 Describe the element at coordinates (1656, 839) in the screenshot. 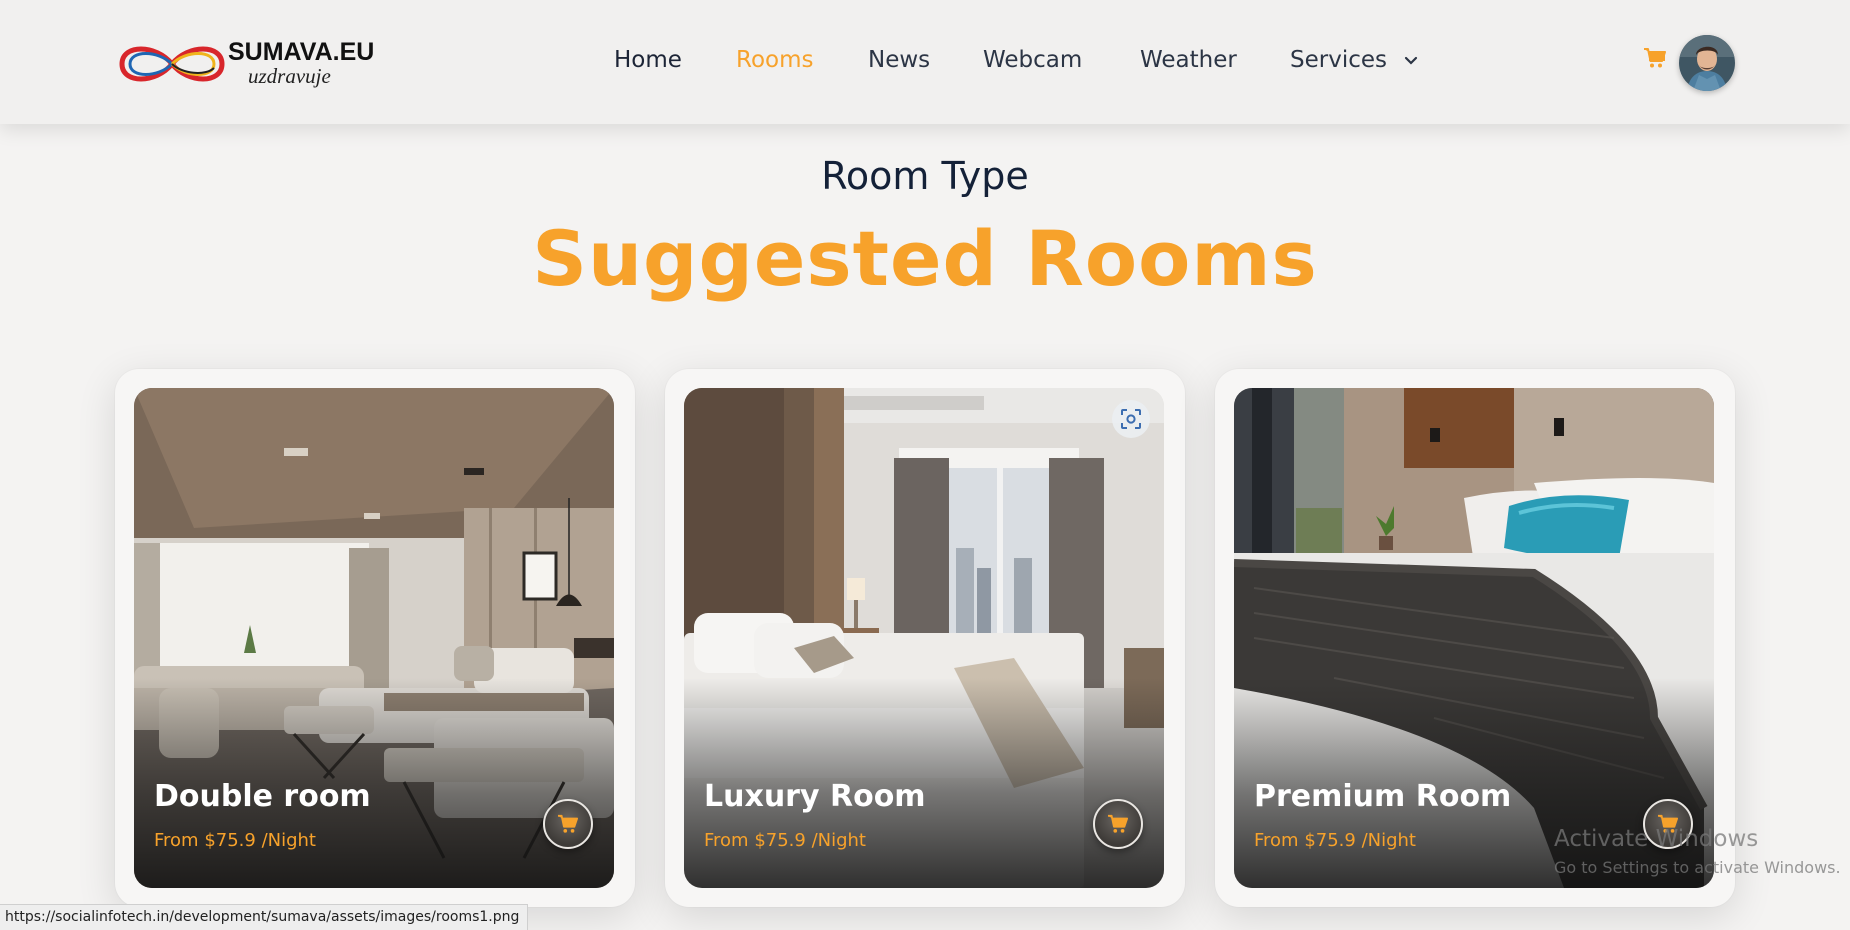

I see `activate-title: Activate Windows` at that location.